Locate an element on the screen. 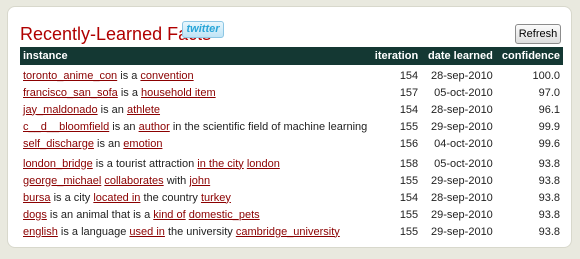 The image size is (580, 259). instance-cell: francisco_san_sofa is a household item is located at coordinates (195, 92).